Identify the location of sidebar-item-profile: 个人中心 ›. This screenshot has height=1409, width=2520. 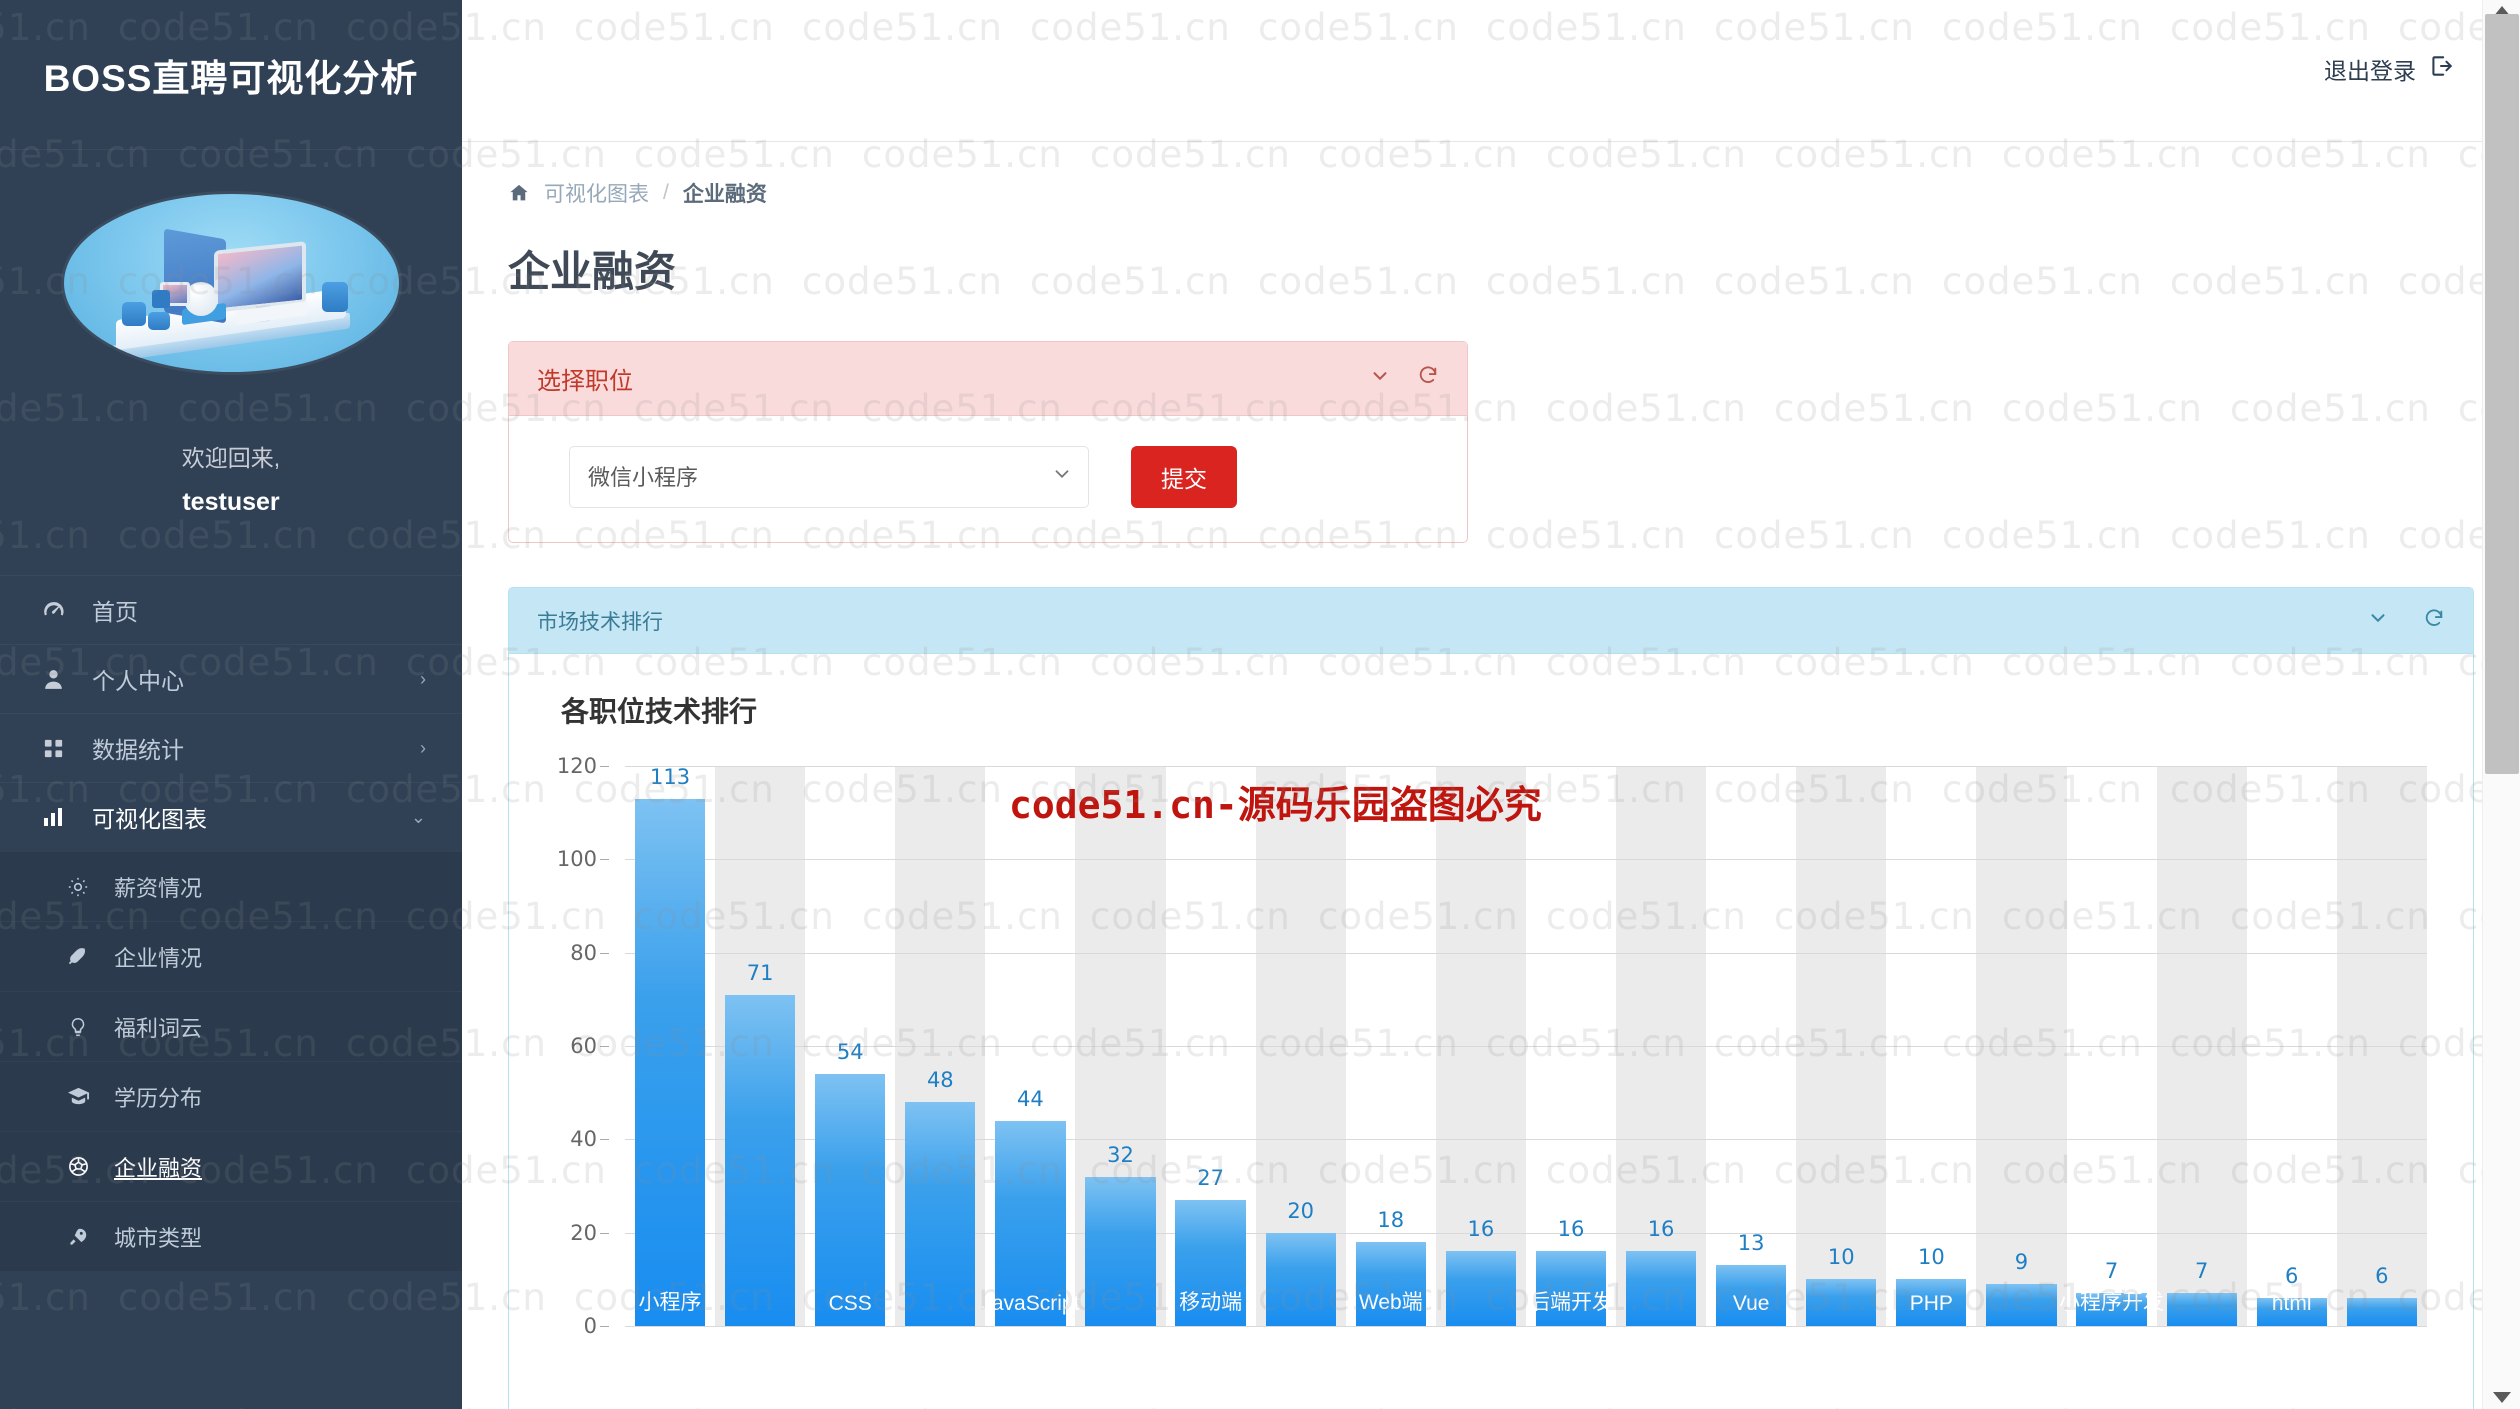
(231, 678).